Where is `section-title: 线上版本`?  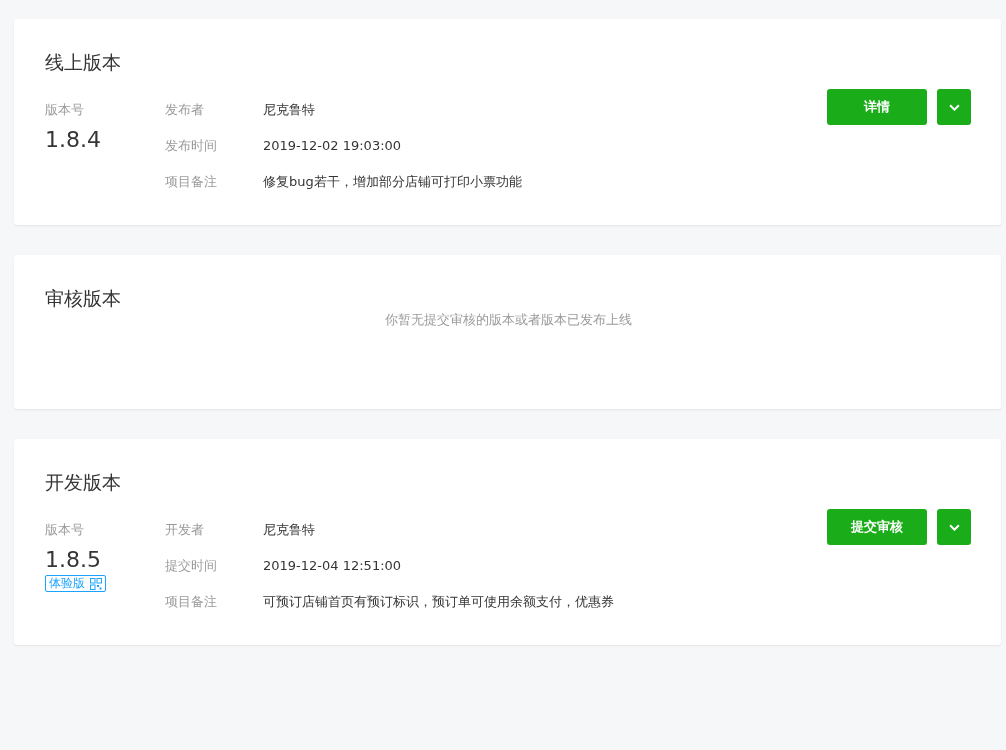
section-title: 线上版本 is located at coordinates (83, 62).